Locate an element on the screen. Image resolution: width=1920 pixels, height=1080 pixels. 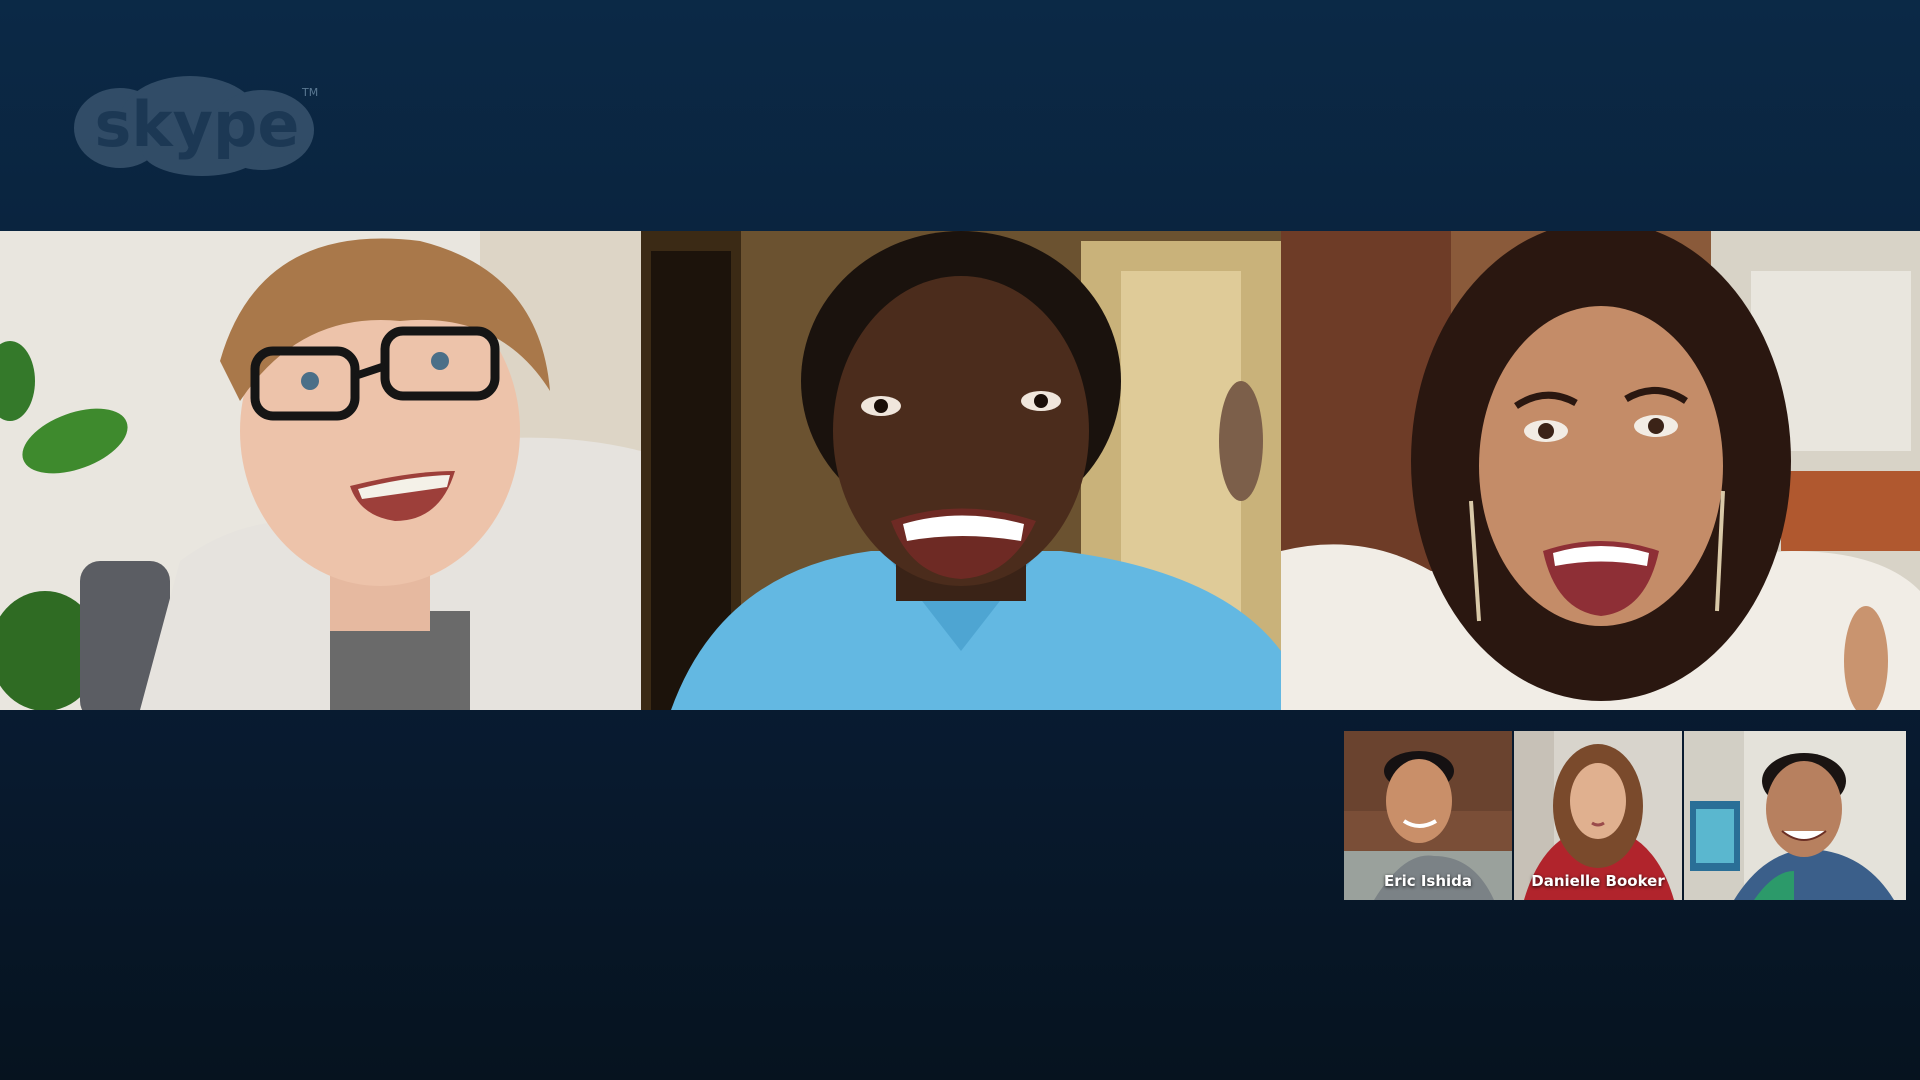
participant-thumbnail-eric-ishida: Eric Ishida is located at coordinates (1428, 815).